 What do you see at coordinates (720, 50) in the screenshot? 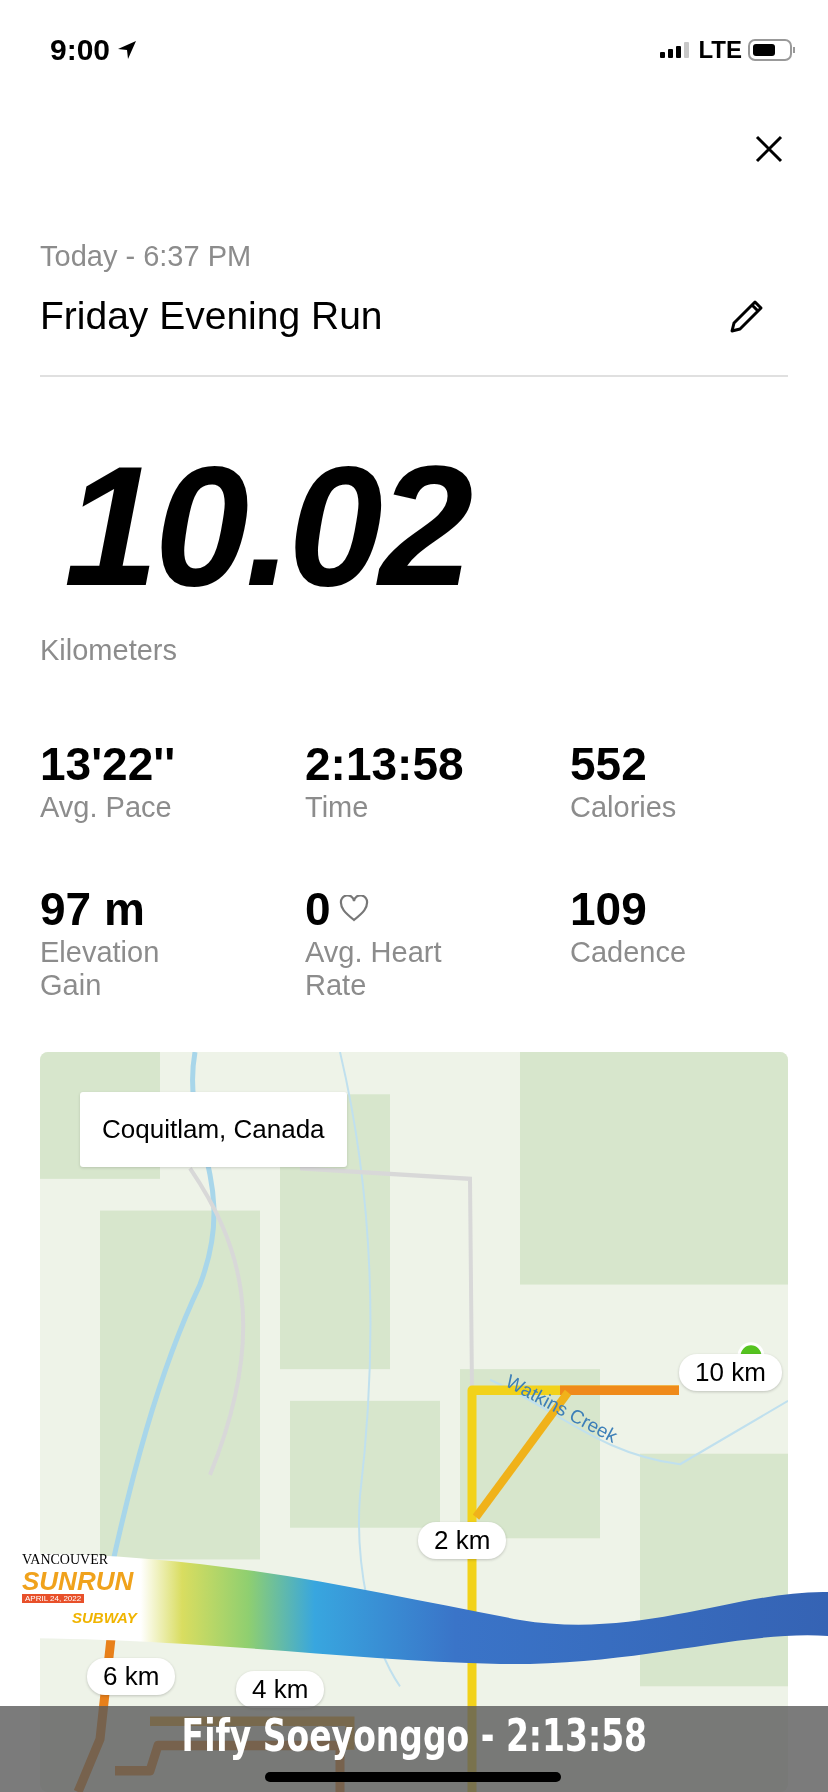
I see `network-label: LTE` at bounding box center [720, 50].